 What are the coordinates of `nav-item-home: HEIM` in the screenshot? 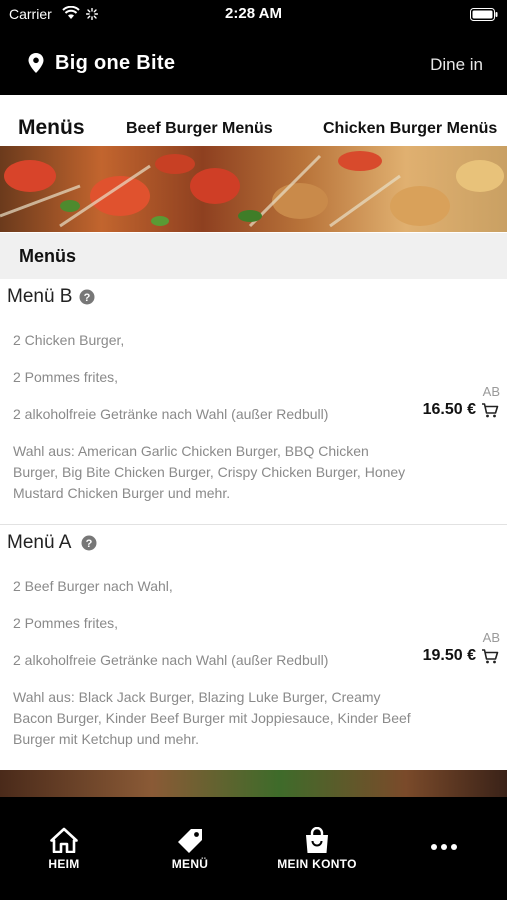 It's located at (64, 848).